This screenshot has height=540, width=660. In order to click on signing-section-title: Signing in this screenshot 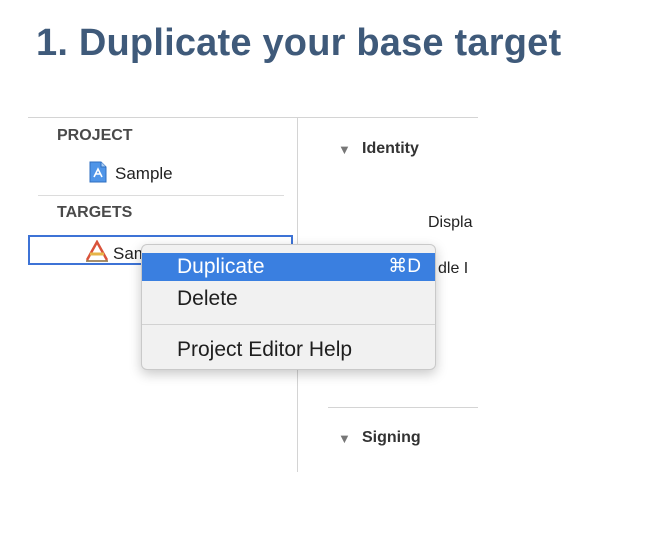, I will do `click(391, 437)`.